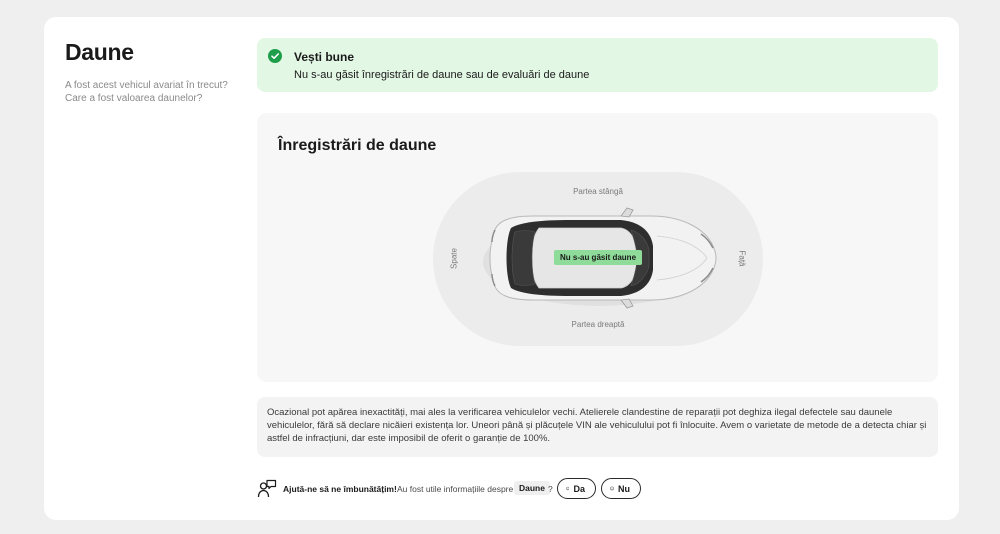 Image resolution: width=1000 pixels, height=534 pixels. I want to click on feedback-topic-chip: Daune, so click(532, 488).